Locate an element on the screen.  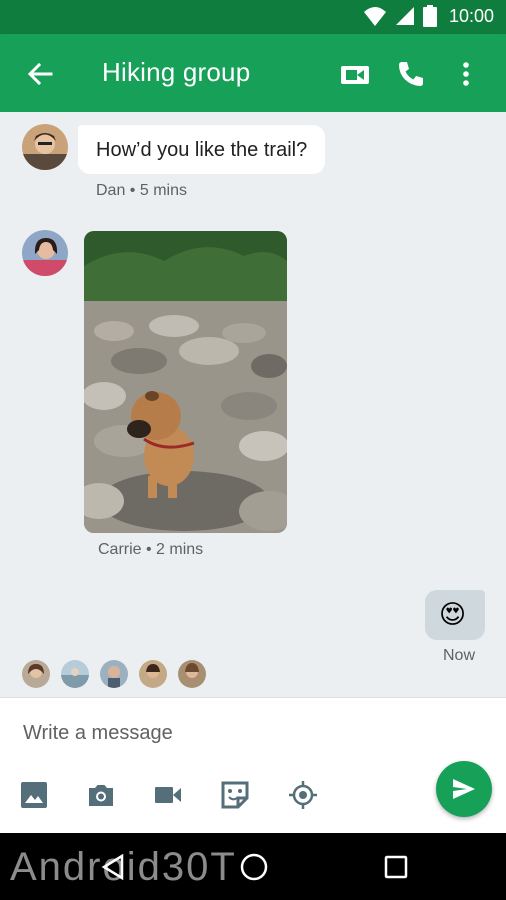
send-button is located at coordinates (464, 789).